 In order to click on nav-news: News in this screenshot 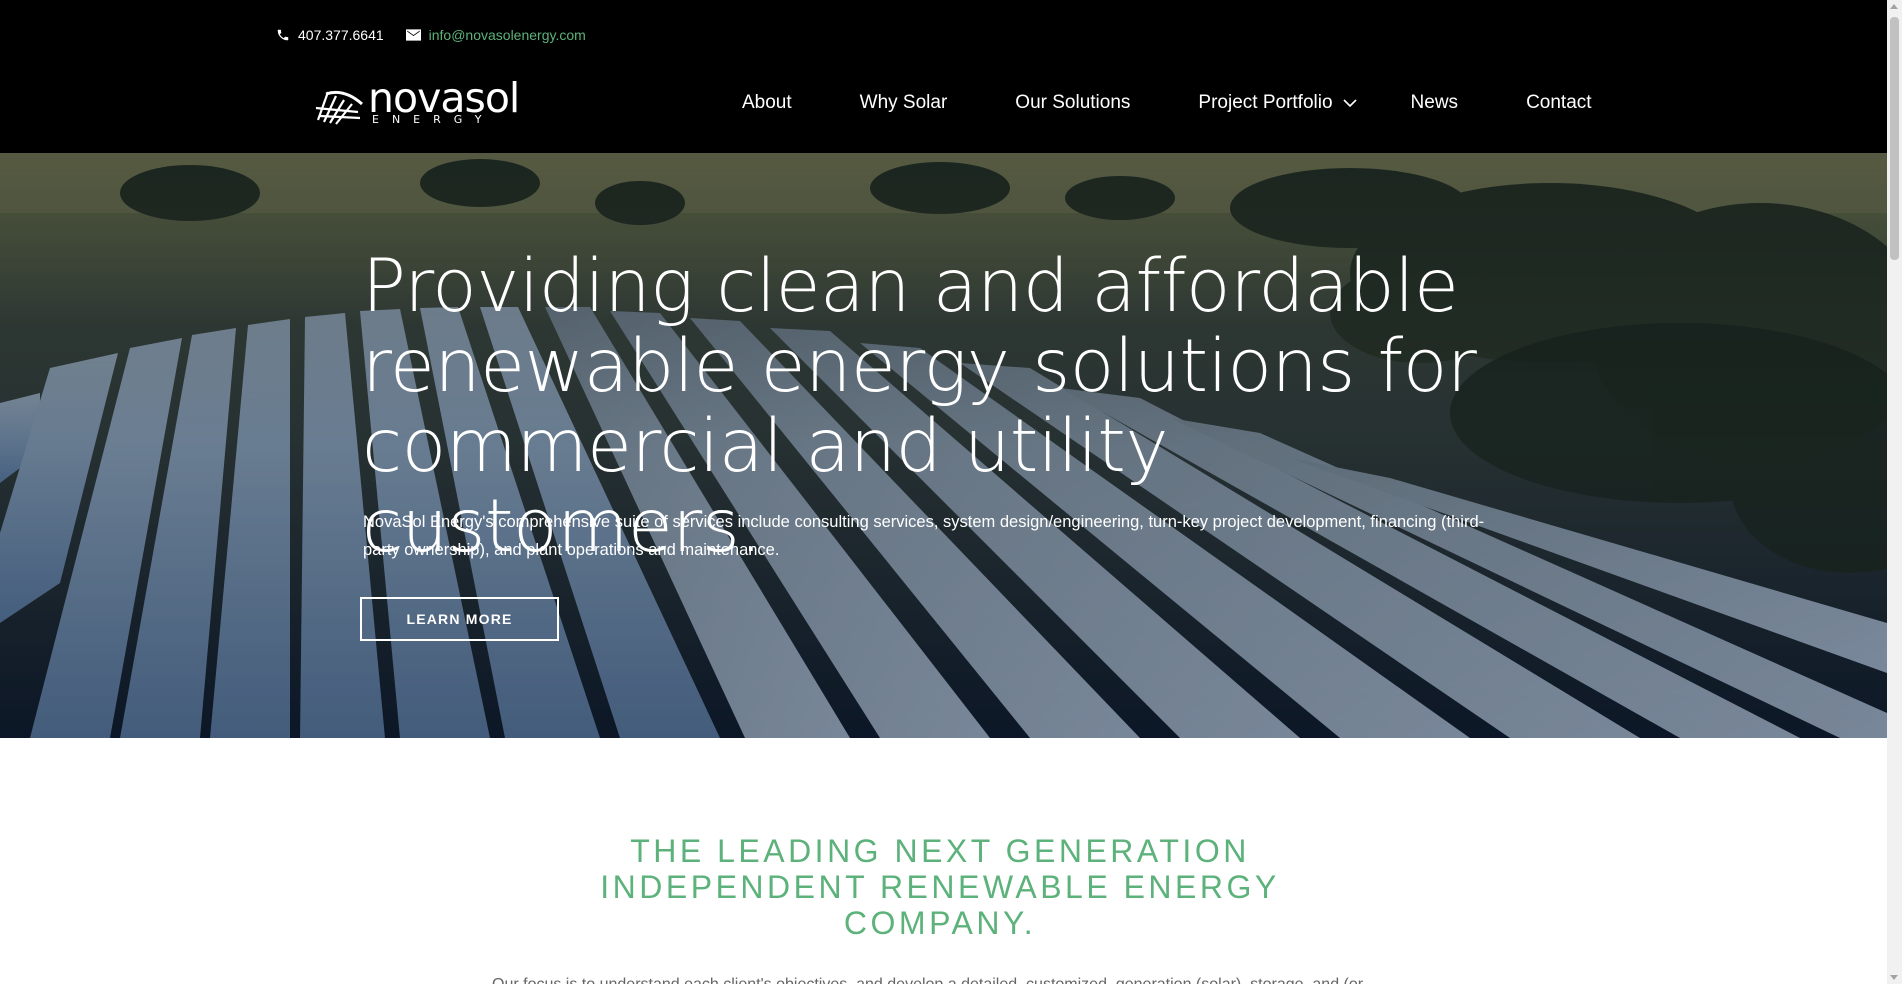, I will do `click(1435, 103)`.